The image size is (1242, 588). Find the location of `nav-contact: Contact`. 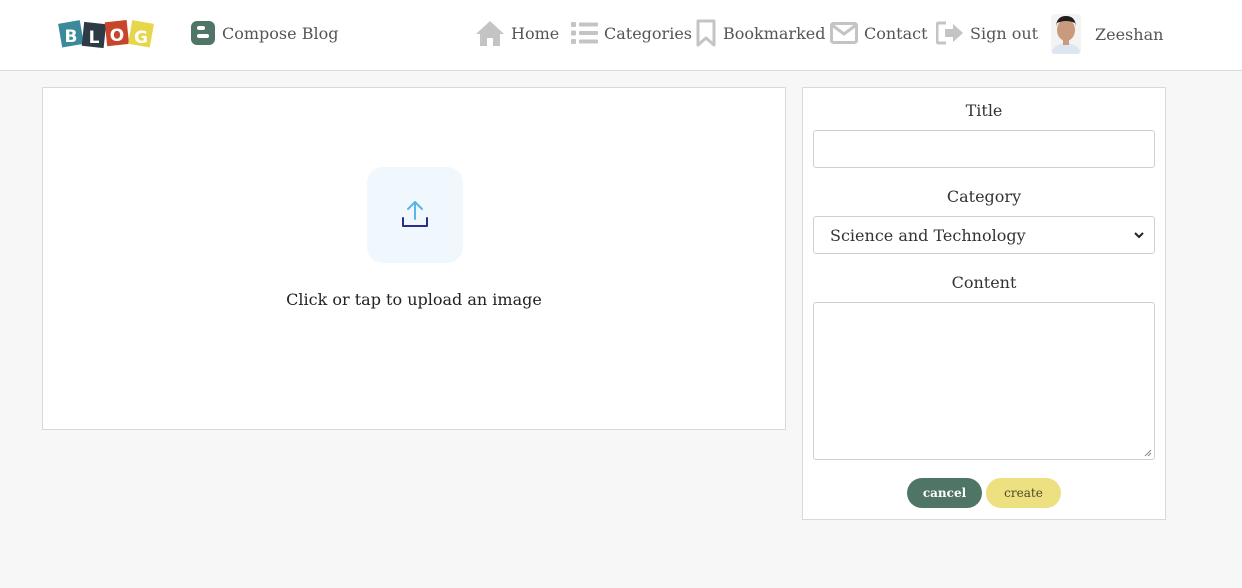

nav-contact: Contact is located at coordinates (879, 33).